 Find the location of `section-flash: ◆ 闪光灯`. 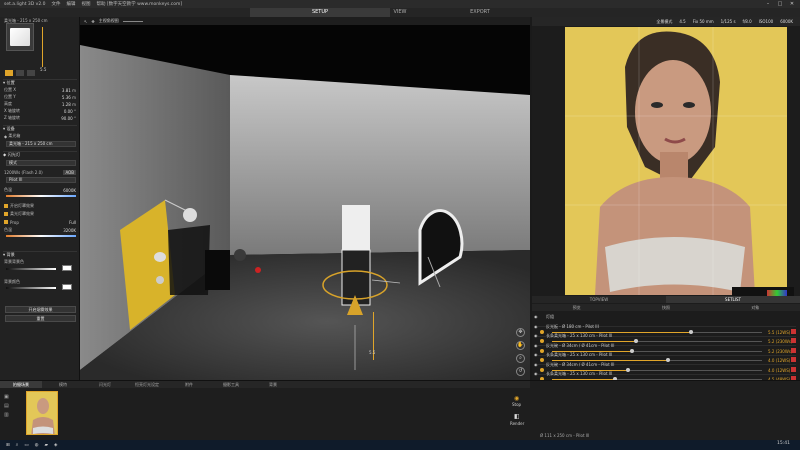

section-flash: ◆ 闪光灯 is located at coordinates (40, 154).